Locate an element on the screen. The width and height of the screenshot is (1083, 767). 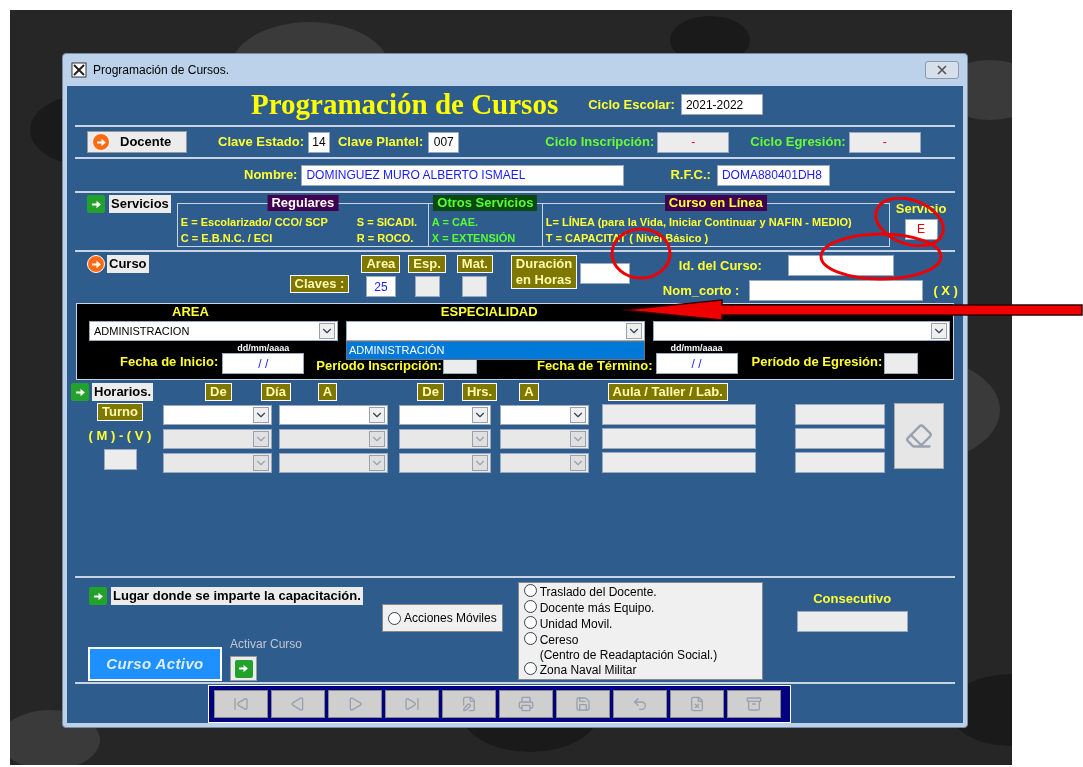
close-icon is located at coordinates (942, 70).